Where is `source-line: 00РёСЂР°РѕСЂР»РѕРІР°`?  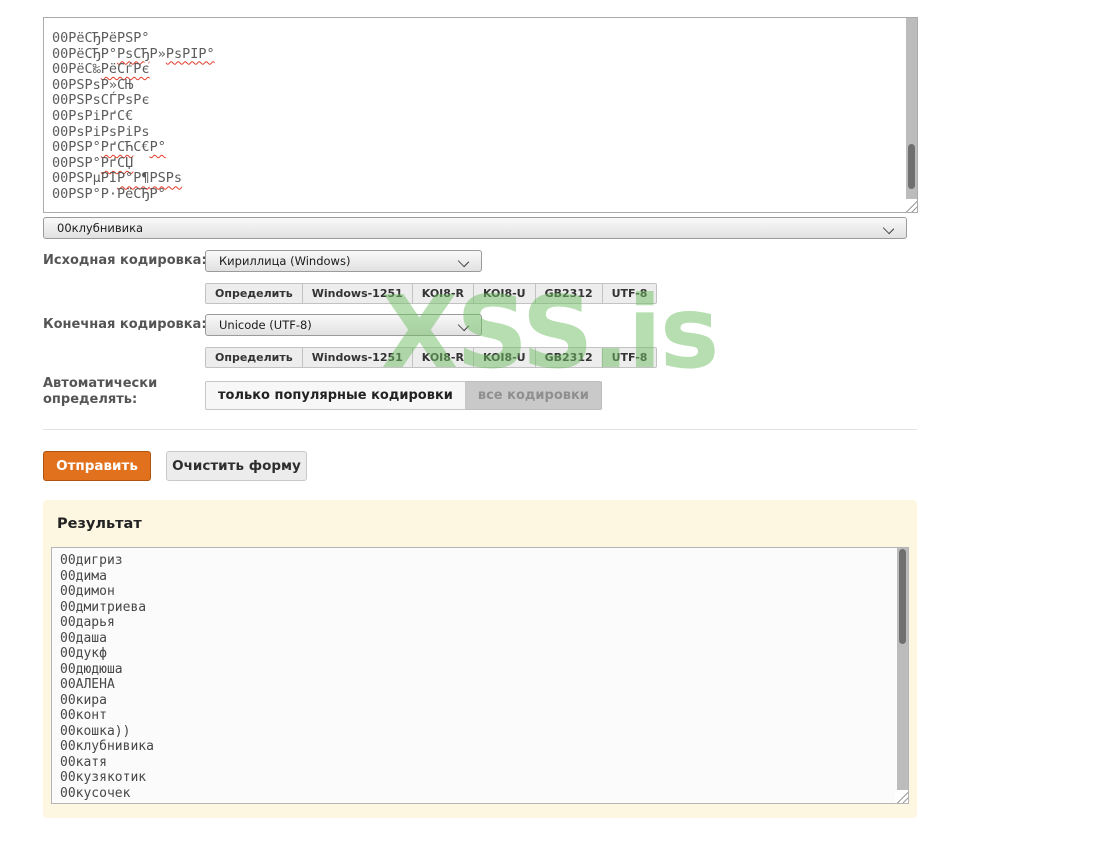
source-line: 00РёСЂР°РѕСЂР»РѕРІР° is located at coordinates (475, 54).